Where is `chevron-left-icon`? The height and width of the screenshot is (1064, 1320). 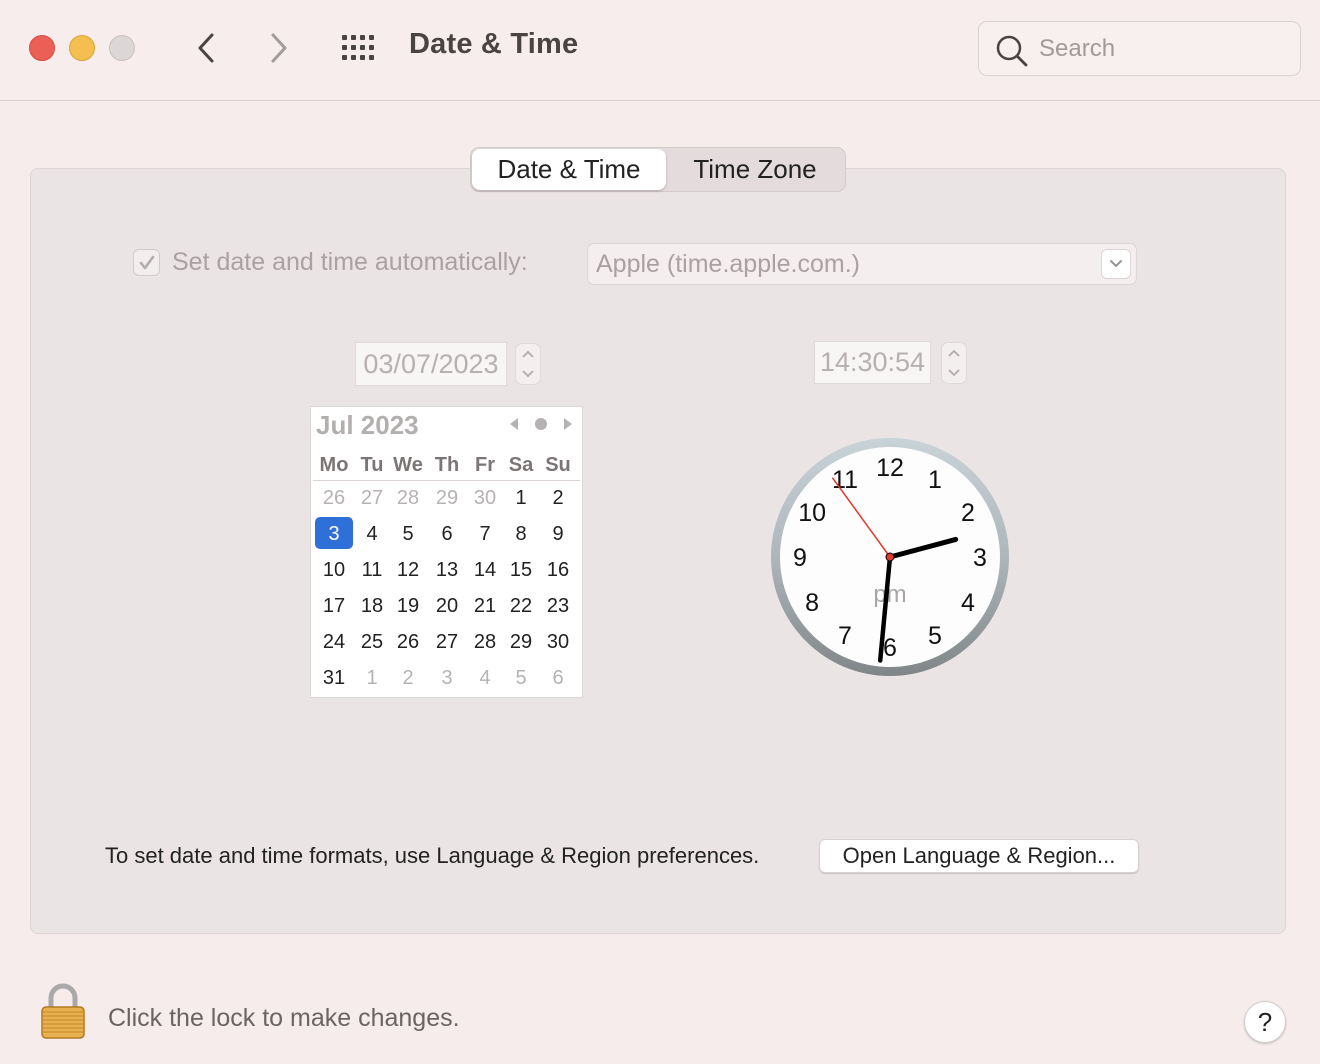 chevron-left-icon is located at coordinates (206, 48).